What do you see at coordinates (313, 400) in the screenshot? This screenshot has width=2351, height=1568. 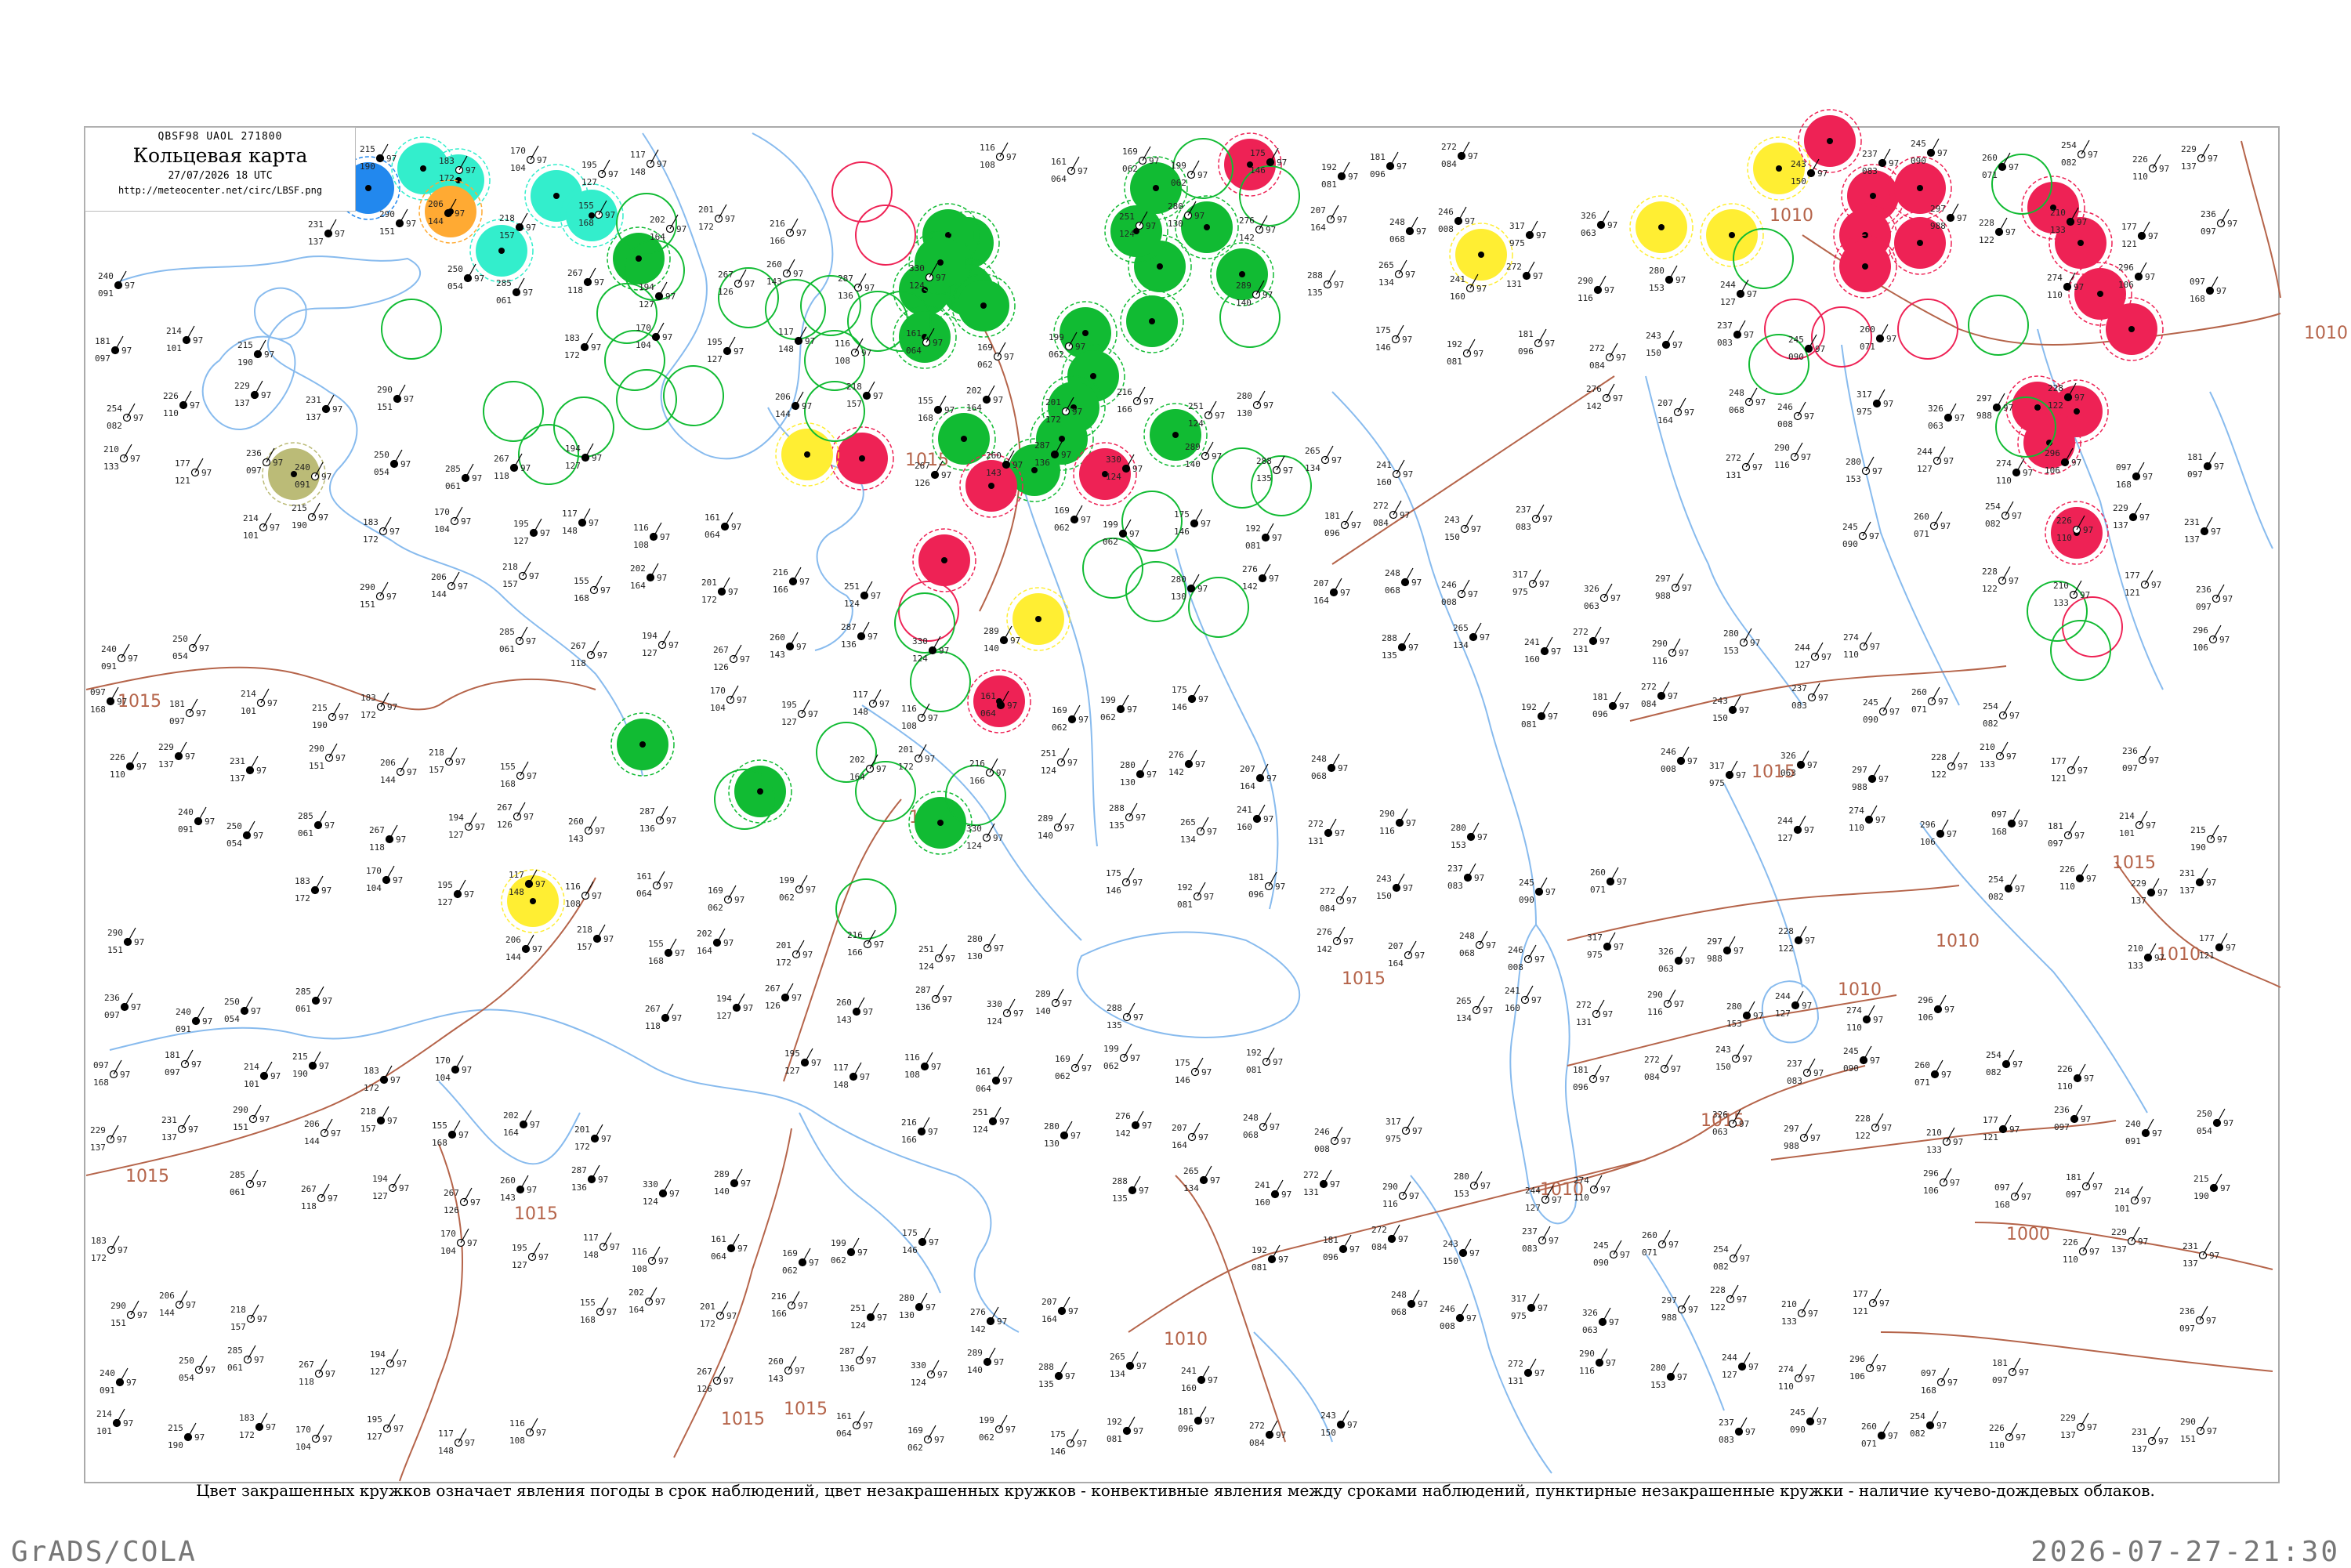 I see `svg-text: 231` at bounding box center [313, 400].